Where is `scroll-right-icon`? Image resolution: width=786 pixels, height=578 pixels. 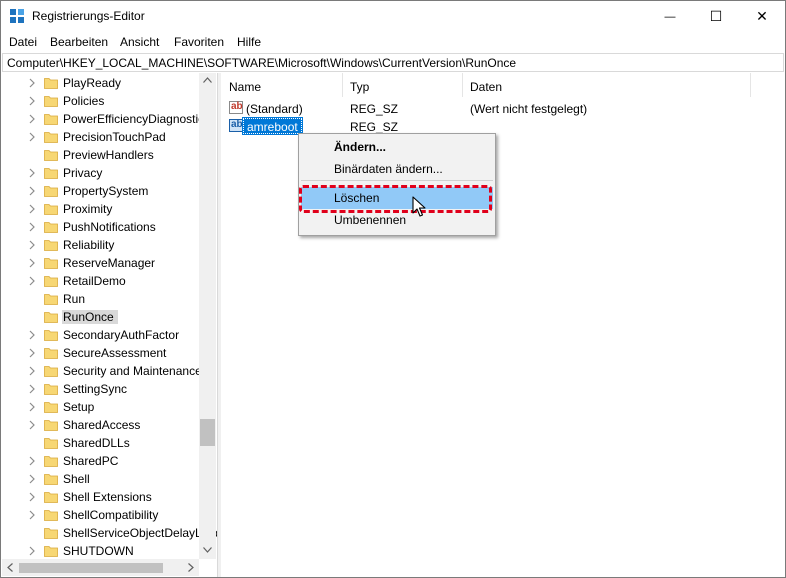 scroll-right-icon is located at coordinates (191, 567).